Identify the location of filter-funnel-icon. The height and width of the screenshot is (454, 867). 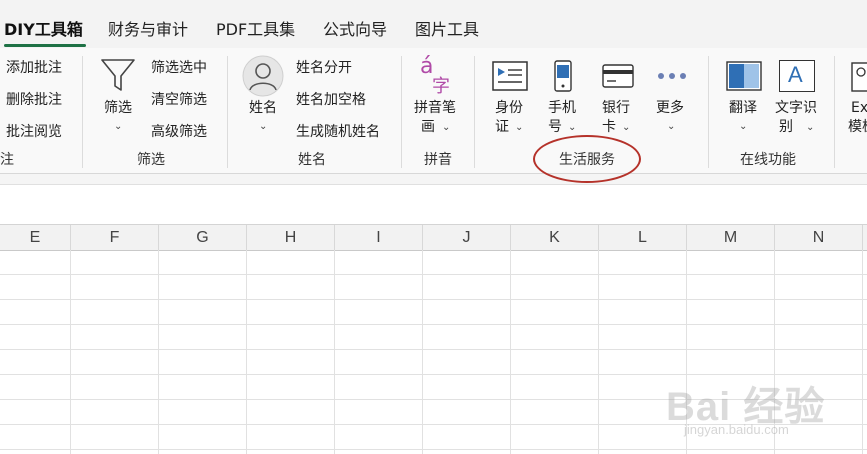
(118, 75).